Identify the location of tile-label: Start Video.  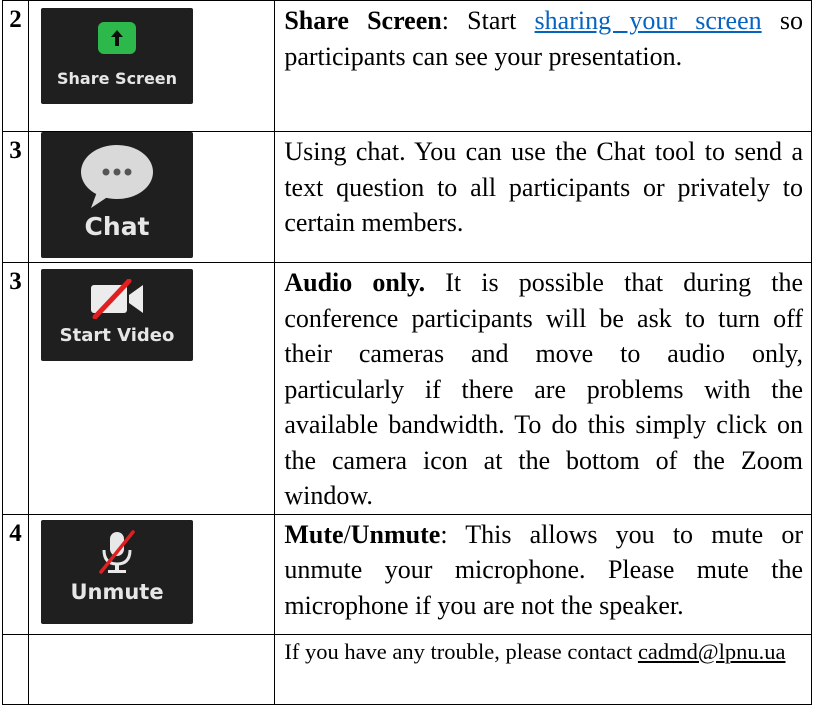
(117, 335).